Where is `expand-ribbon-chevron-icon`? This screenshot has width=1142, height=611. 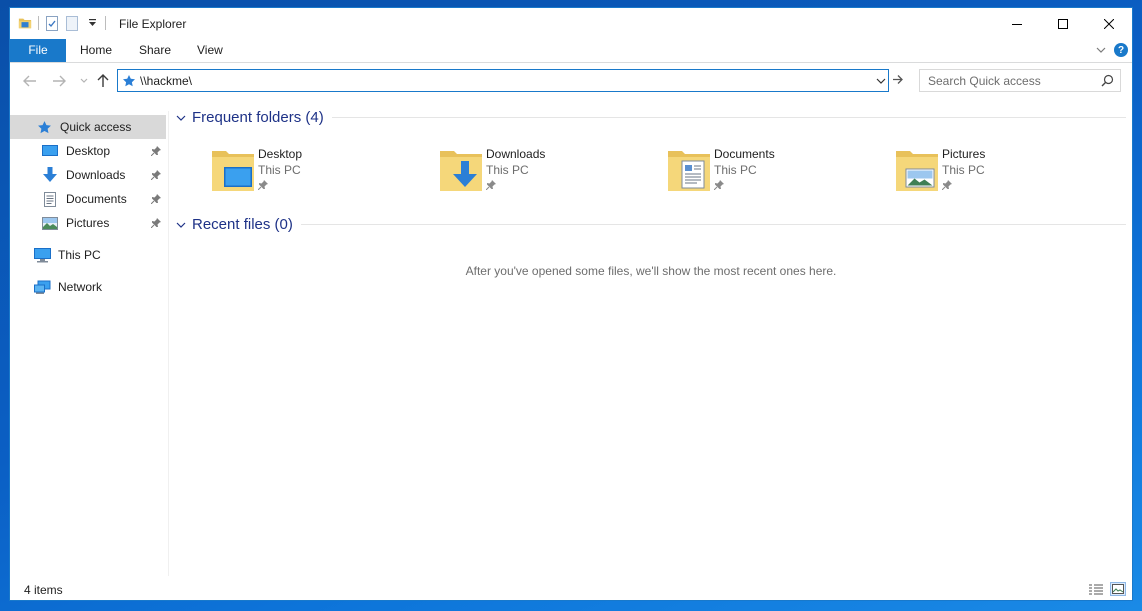 expand-ribbon-chevron-icon is located at coordinates (1101, 50).